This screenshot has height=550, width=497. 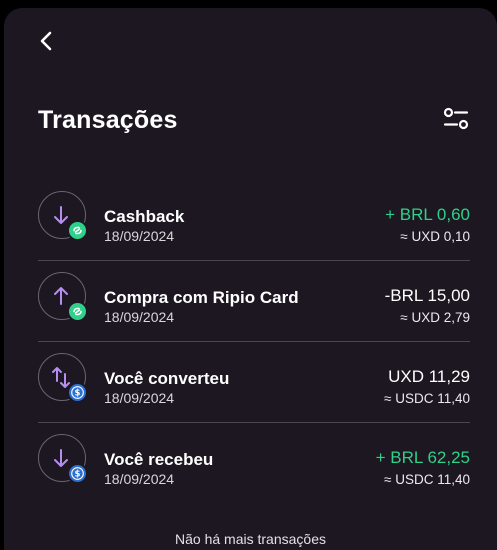 I want to click on back-button, so click(x=47, y=41).